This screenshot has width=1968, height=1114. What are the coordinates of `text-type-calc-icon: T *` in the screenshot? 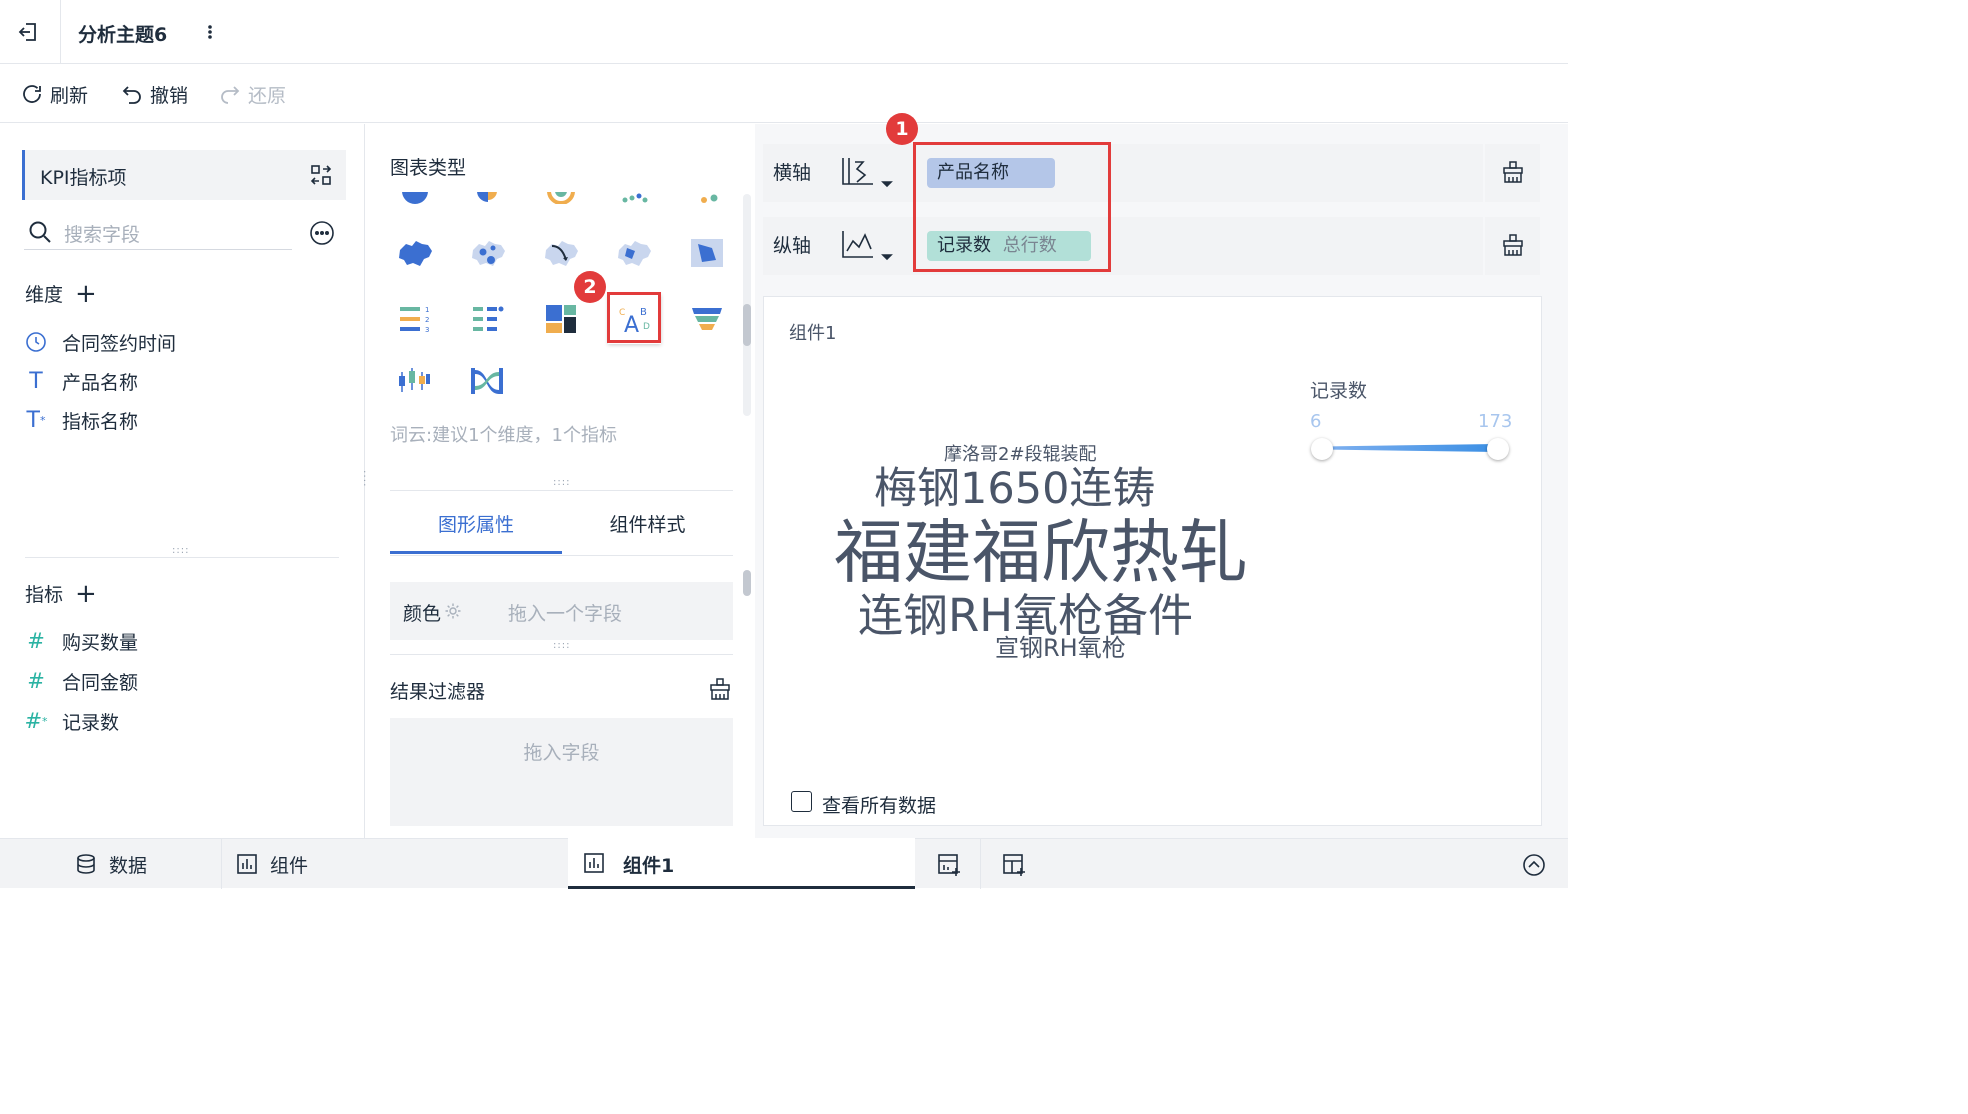 It's located at (36, 420).